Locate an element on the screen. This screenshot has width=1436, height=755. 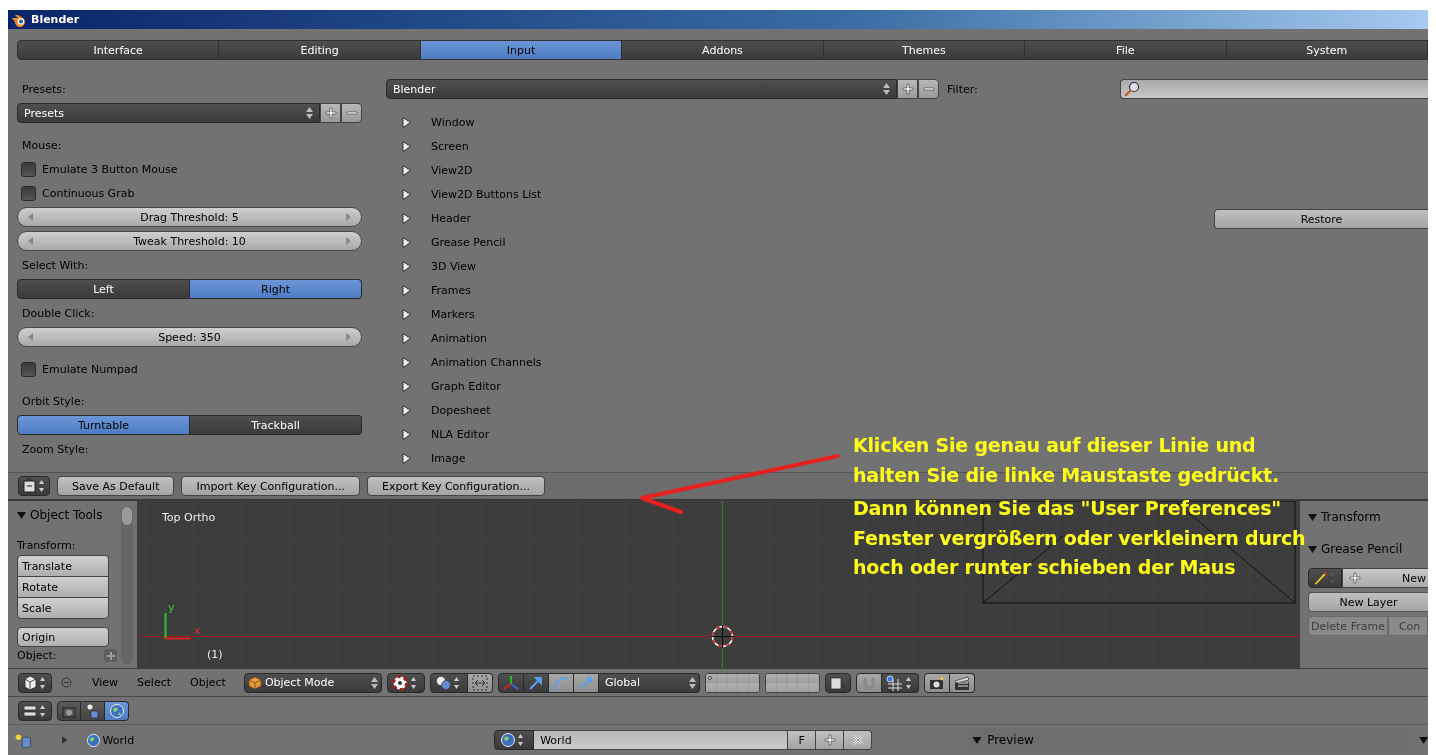
keymap-item: Animation Channels is located at coordinates (464, 362).